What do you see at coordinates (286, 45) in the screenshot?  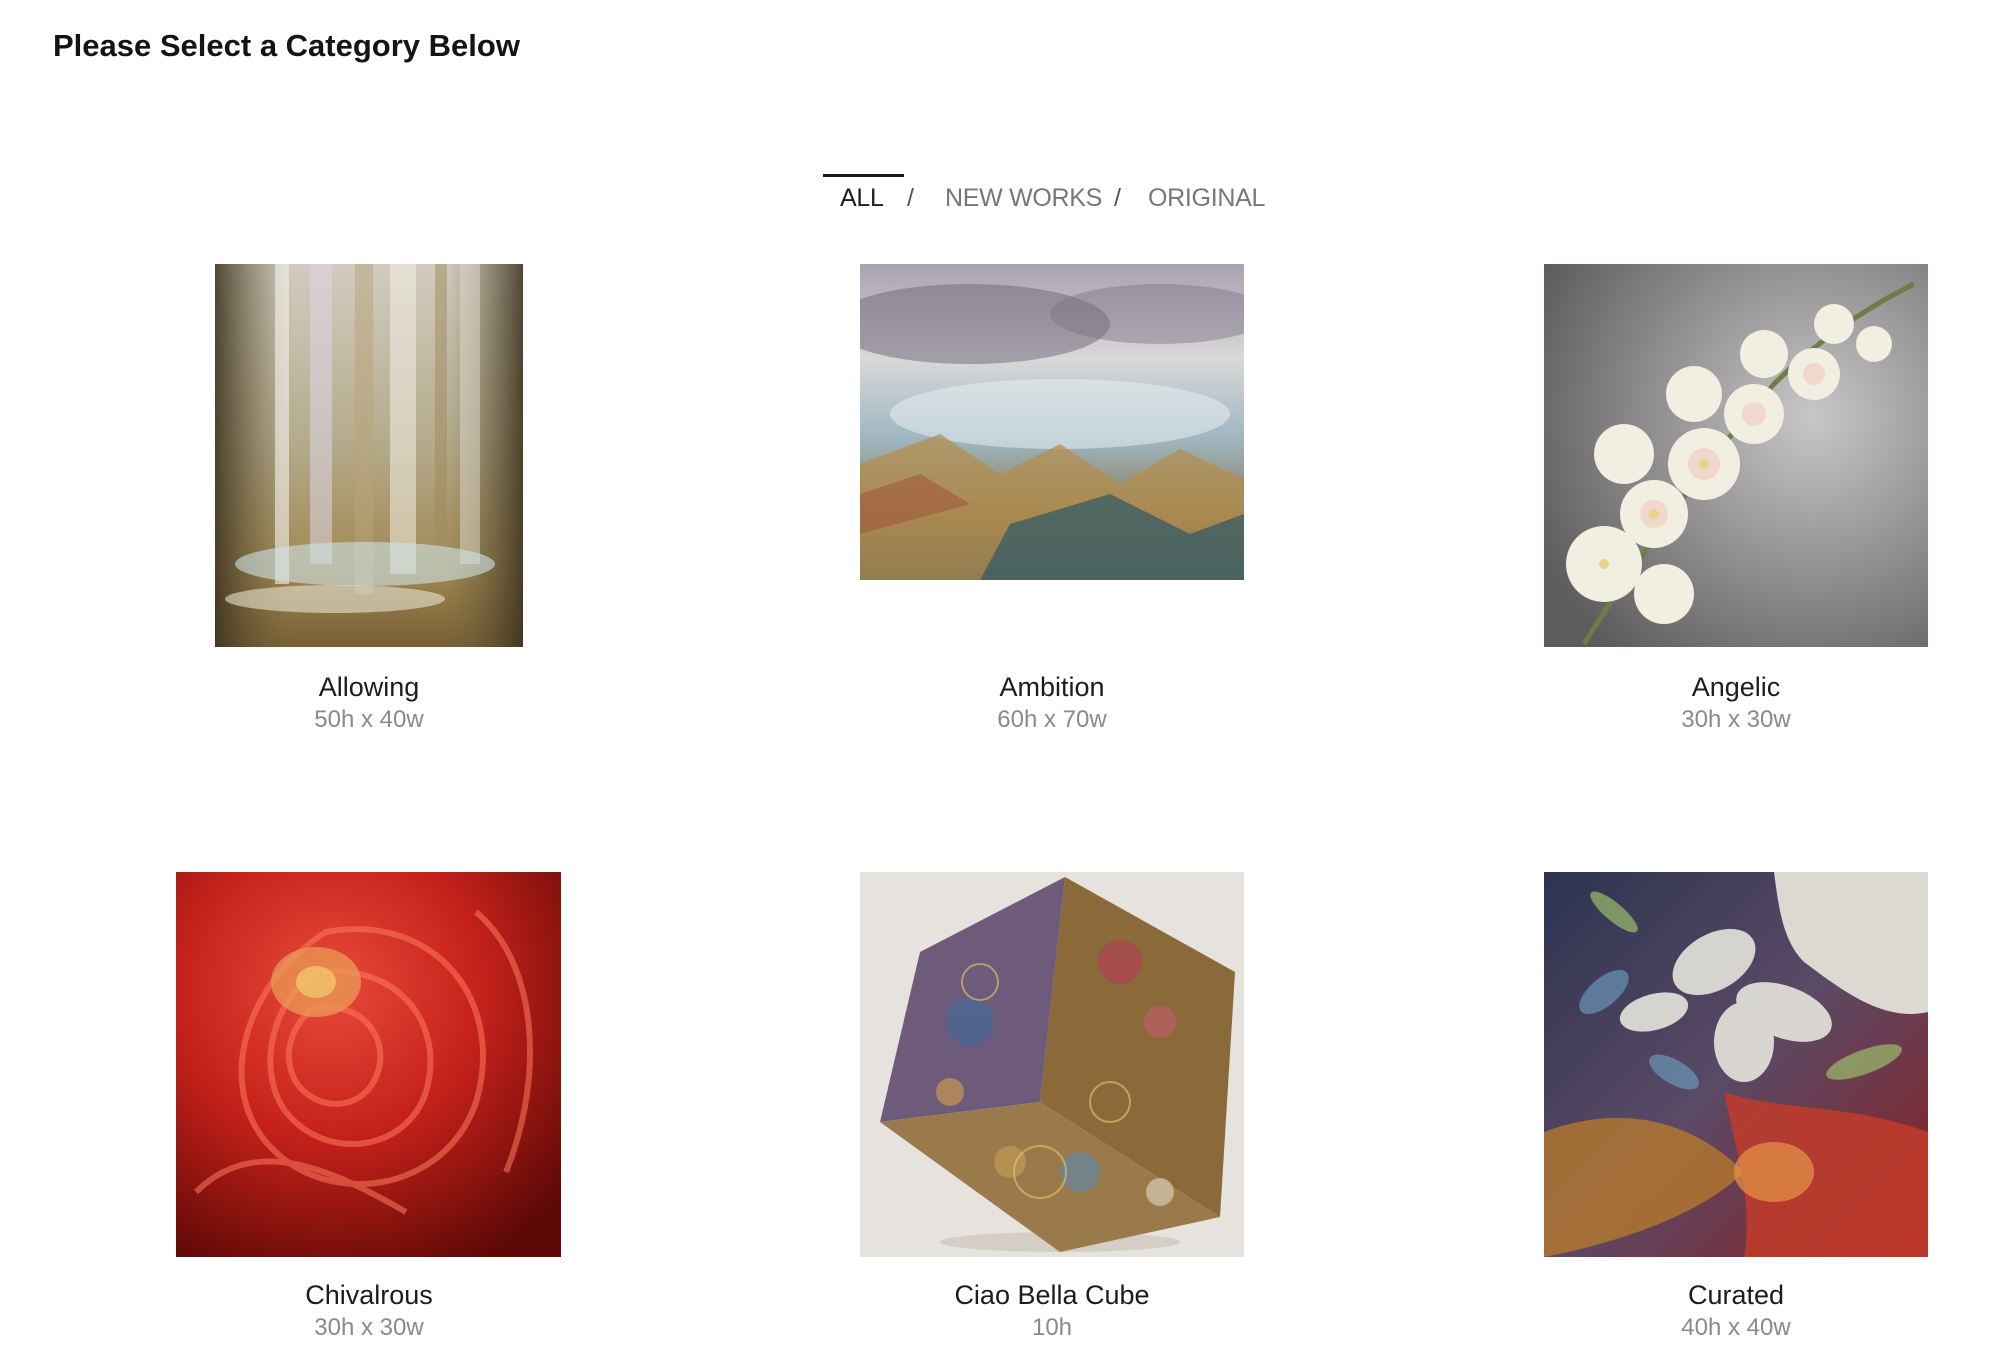 I see `page-title: Please Select a Category Below` at bounding box center [286, 45].